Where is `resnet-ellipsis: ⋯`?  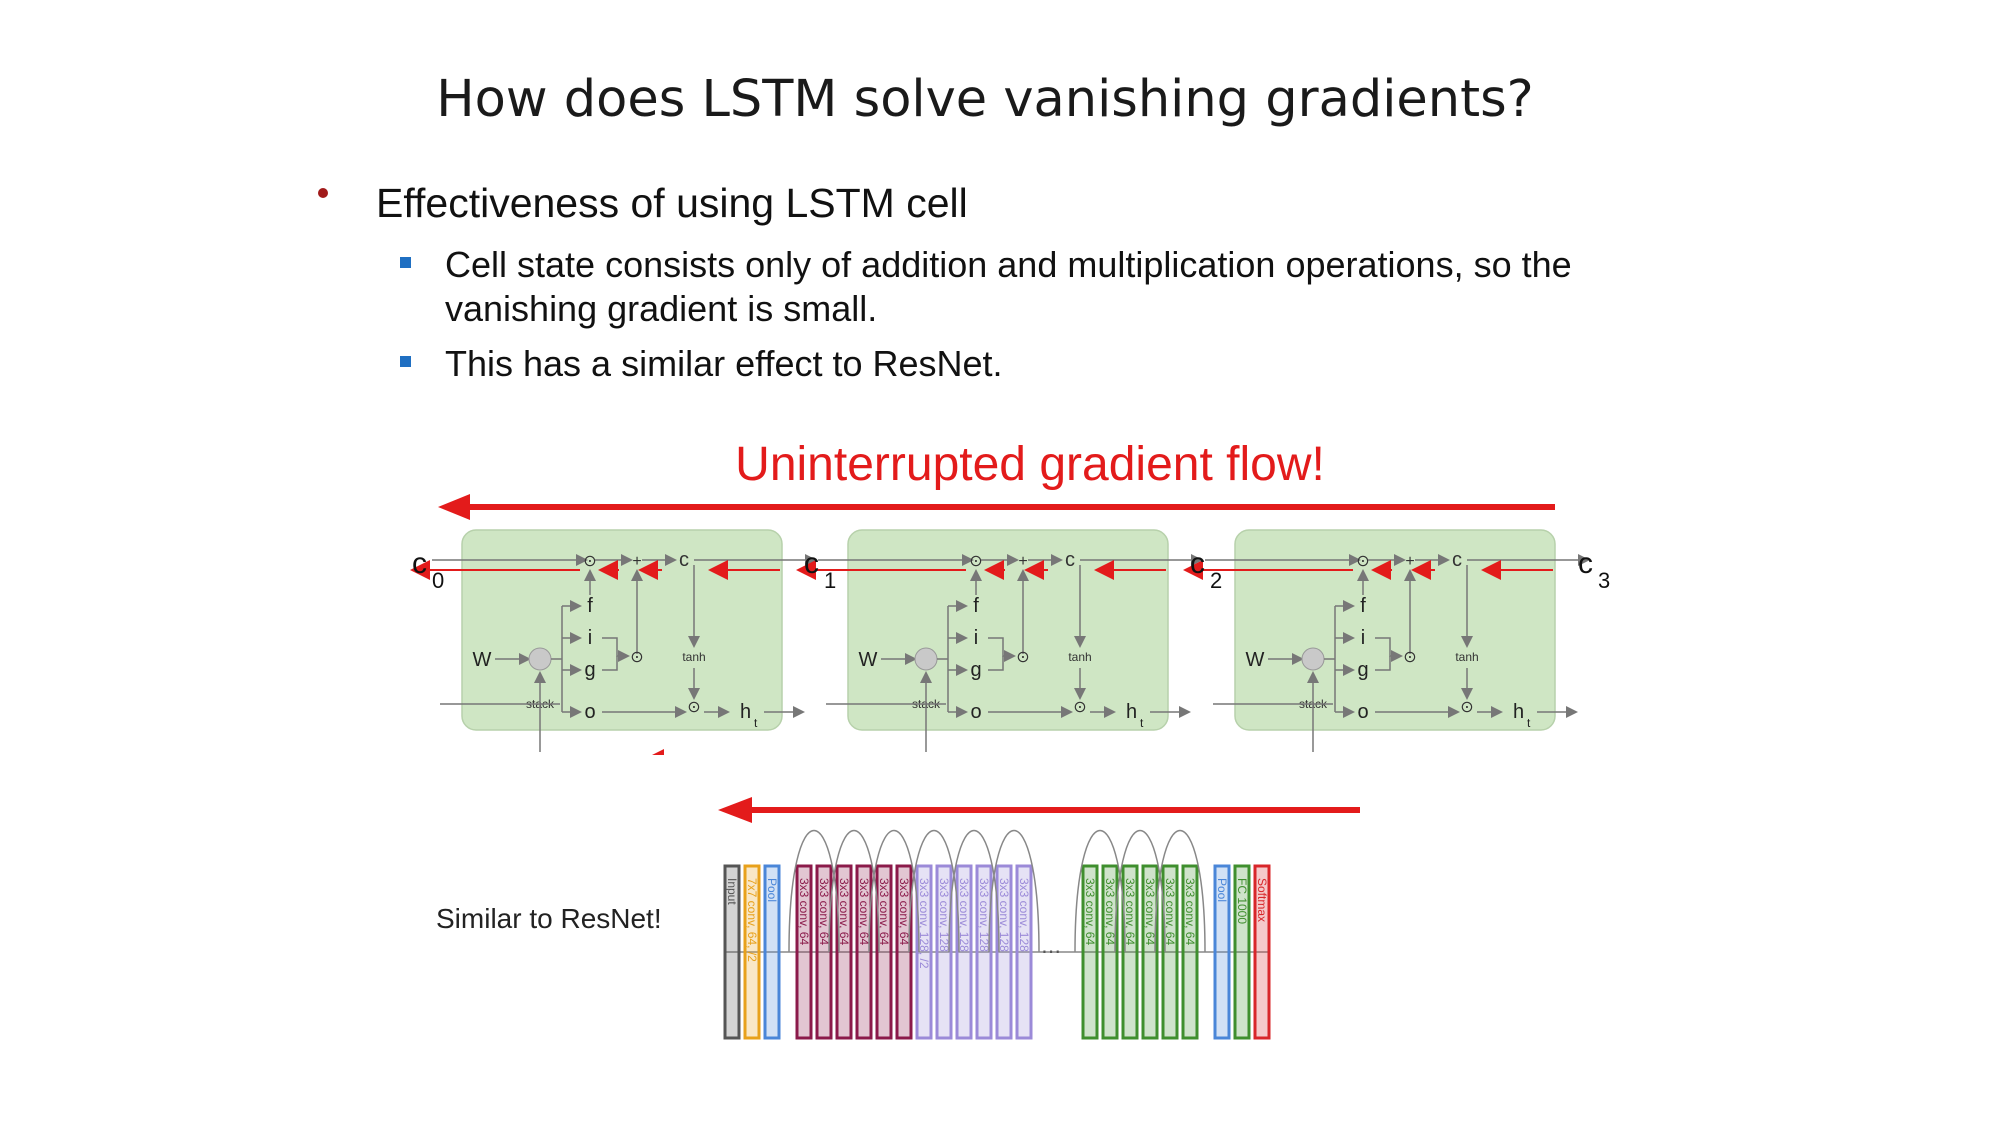 resnet-ellipsis: ⋯ is located at coordinates (1051, 952).